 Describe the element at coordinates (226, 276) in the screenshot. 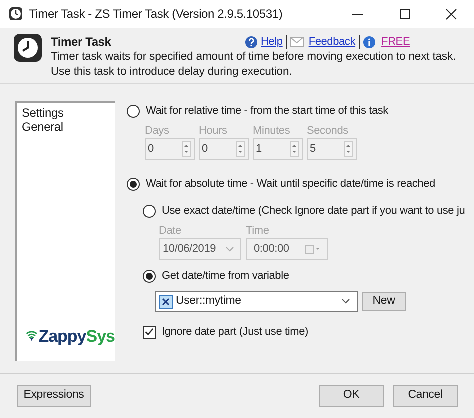

I see `option-label: Get date/time from variable` at that location.